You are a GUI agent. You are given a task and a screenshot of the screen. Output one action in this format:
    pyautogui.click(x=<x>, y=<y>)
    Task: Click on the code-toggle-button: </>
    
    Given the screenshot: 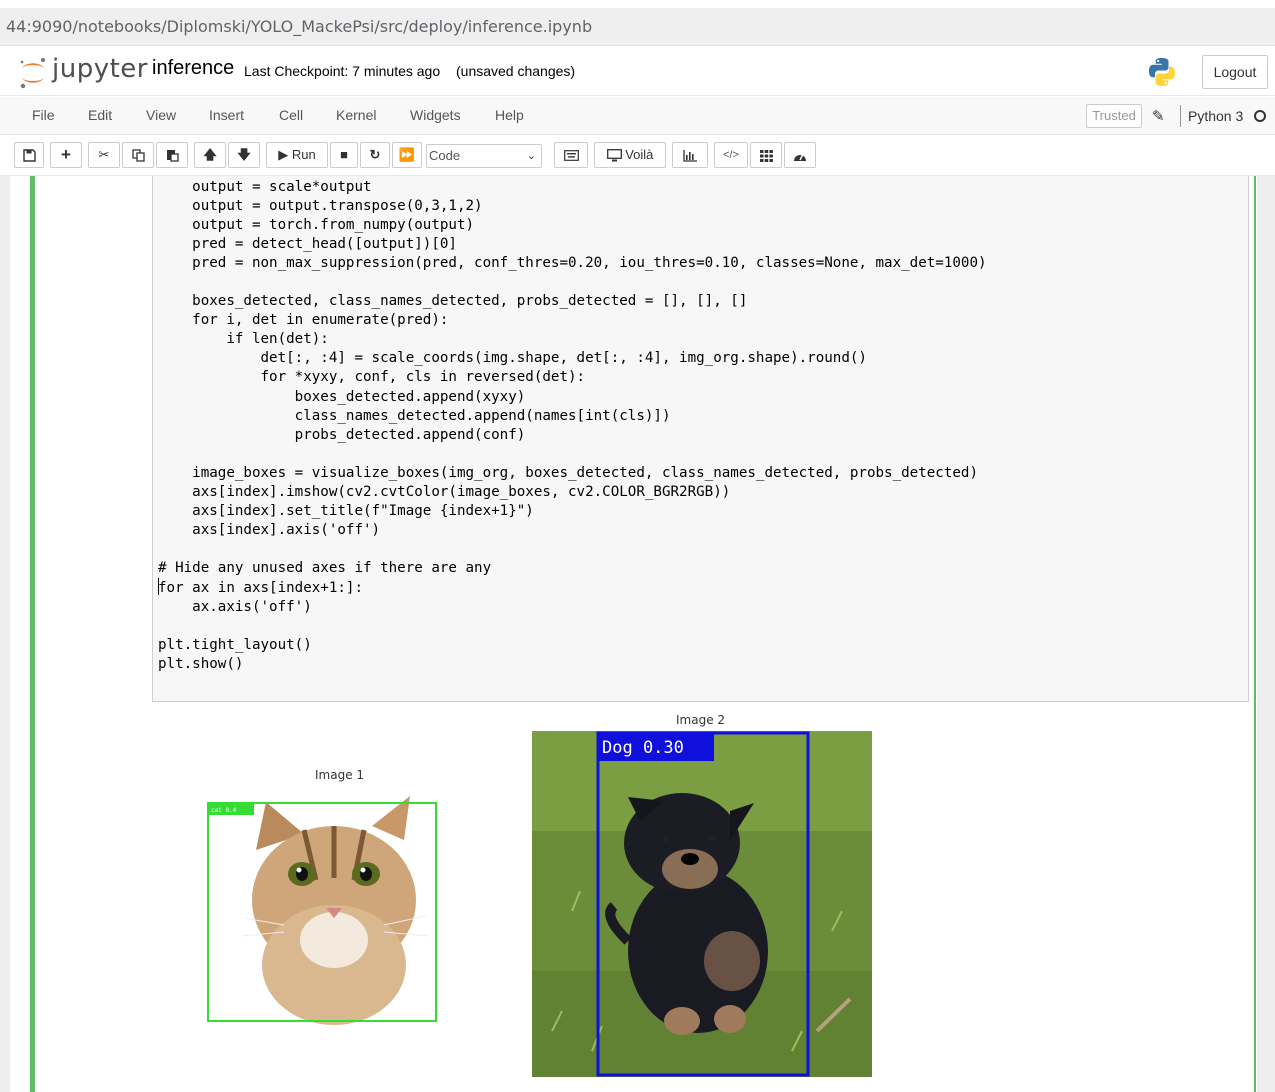 What is the action you would take?
    pyautogui.click(x=731, y=155)
    